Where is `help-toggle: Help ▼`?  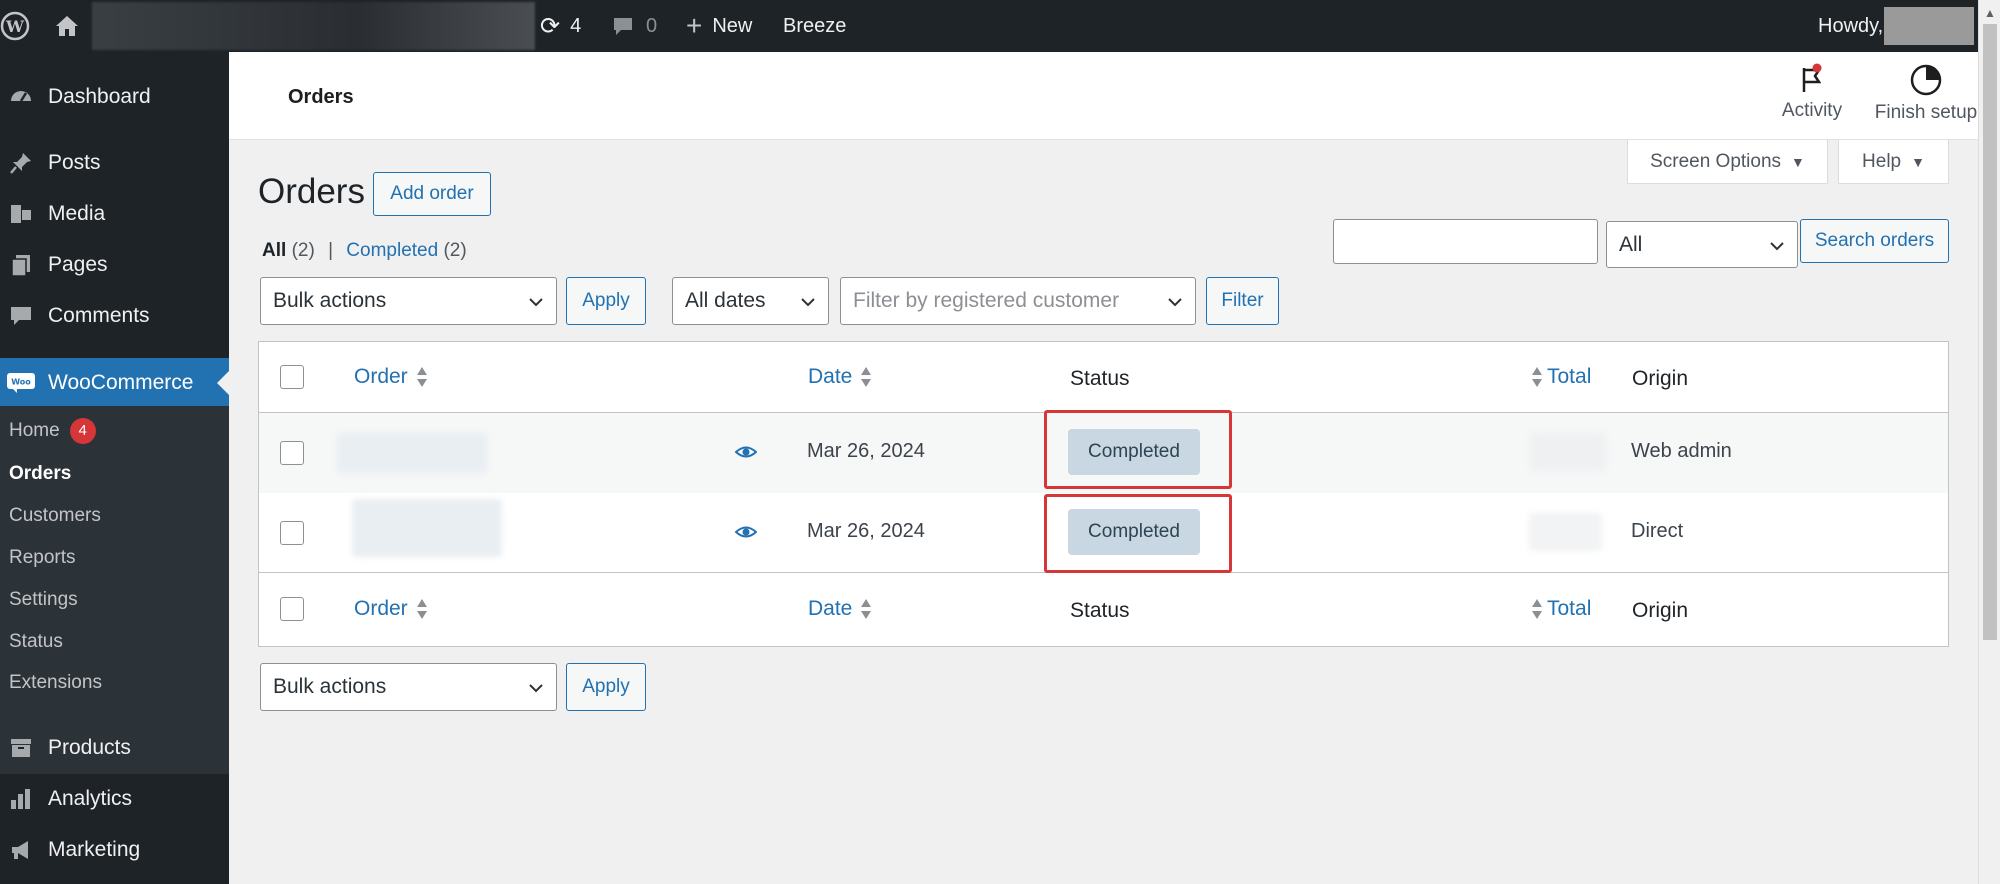
help-toggle: Help ▼ is located at coordinates (1893, 162).